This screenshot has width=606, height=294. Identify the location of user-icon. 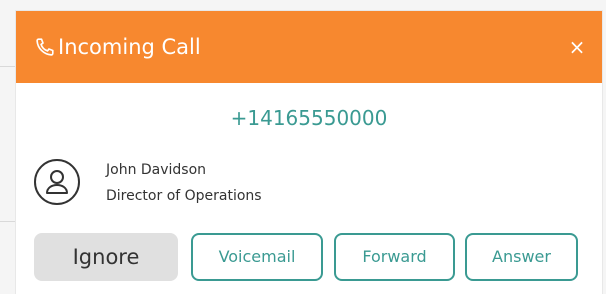
(57, 182).